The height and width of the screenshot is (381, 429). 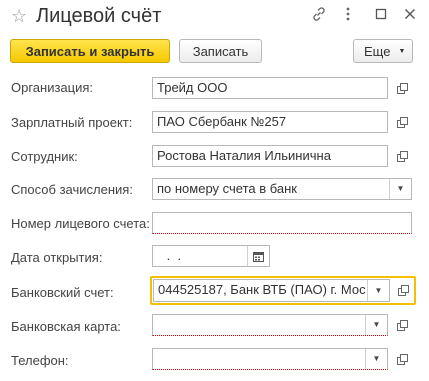 What do you see at coordinates (227, 188) in the screenshot?
I see `crediting-method-value: по номеру счета в банк` at bounding box center [227, 188].